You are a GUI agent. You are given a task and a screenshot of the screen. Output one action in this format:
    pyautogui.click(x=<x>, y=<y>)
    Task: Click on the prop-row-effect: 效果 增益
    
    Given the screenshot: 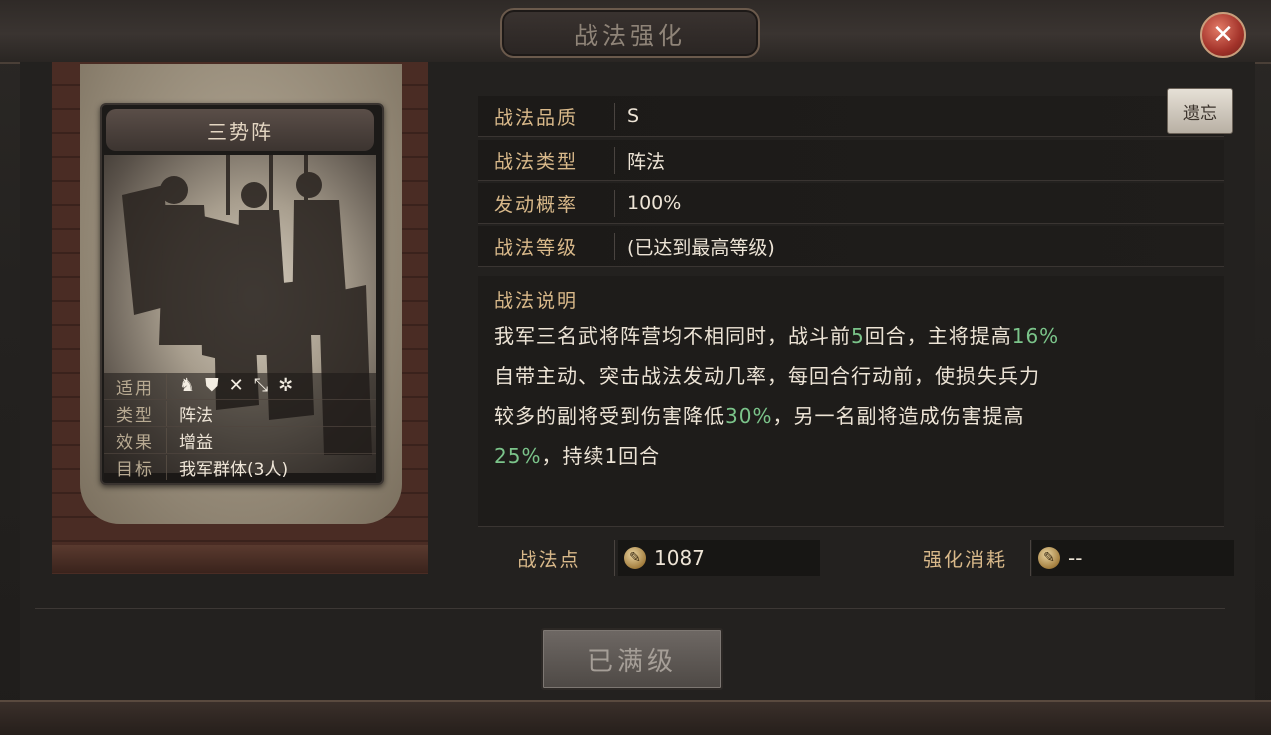 What is the action you would take?
    pyautogui.click(x=240, y=440)
    